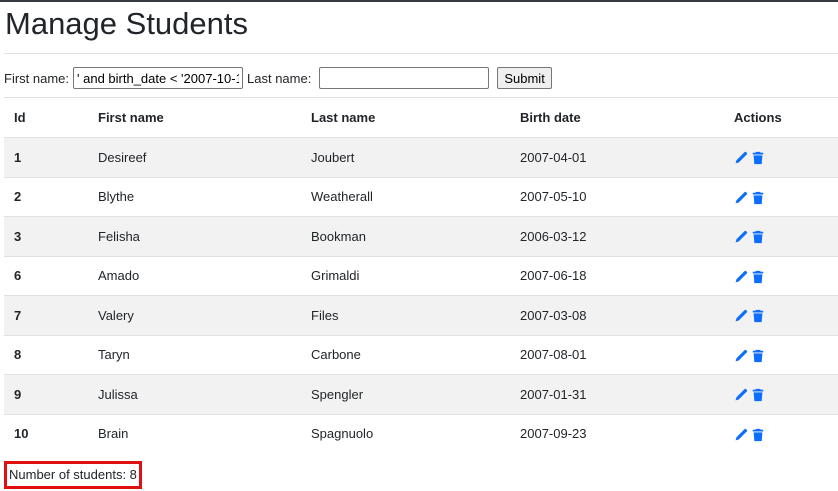 Image resolution: width=838 pixels, height=491 pixels. Describe the element at coordinates (46, 196) in the screenshot. I see `cell-id: 2` at that location.